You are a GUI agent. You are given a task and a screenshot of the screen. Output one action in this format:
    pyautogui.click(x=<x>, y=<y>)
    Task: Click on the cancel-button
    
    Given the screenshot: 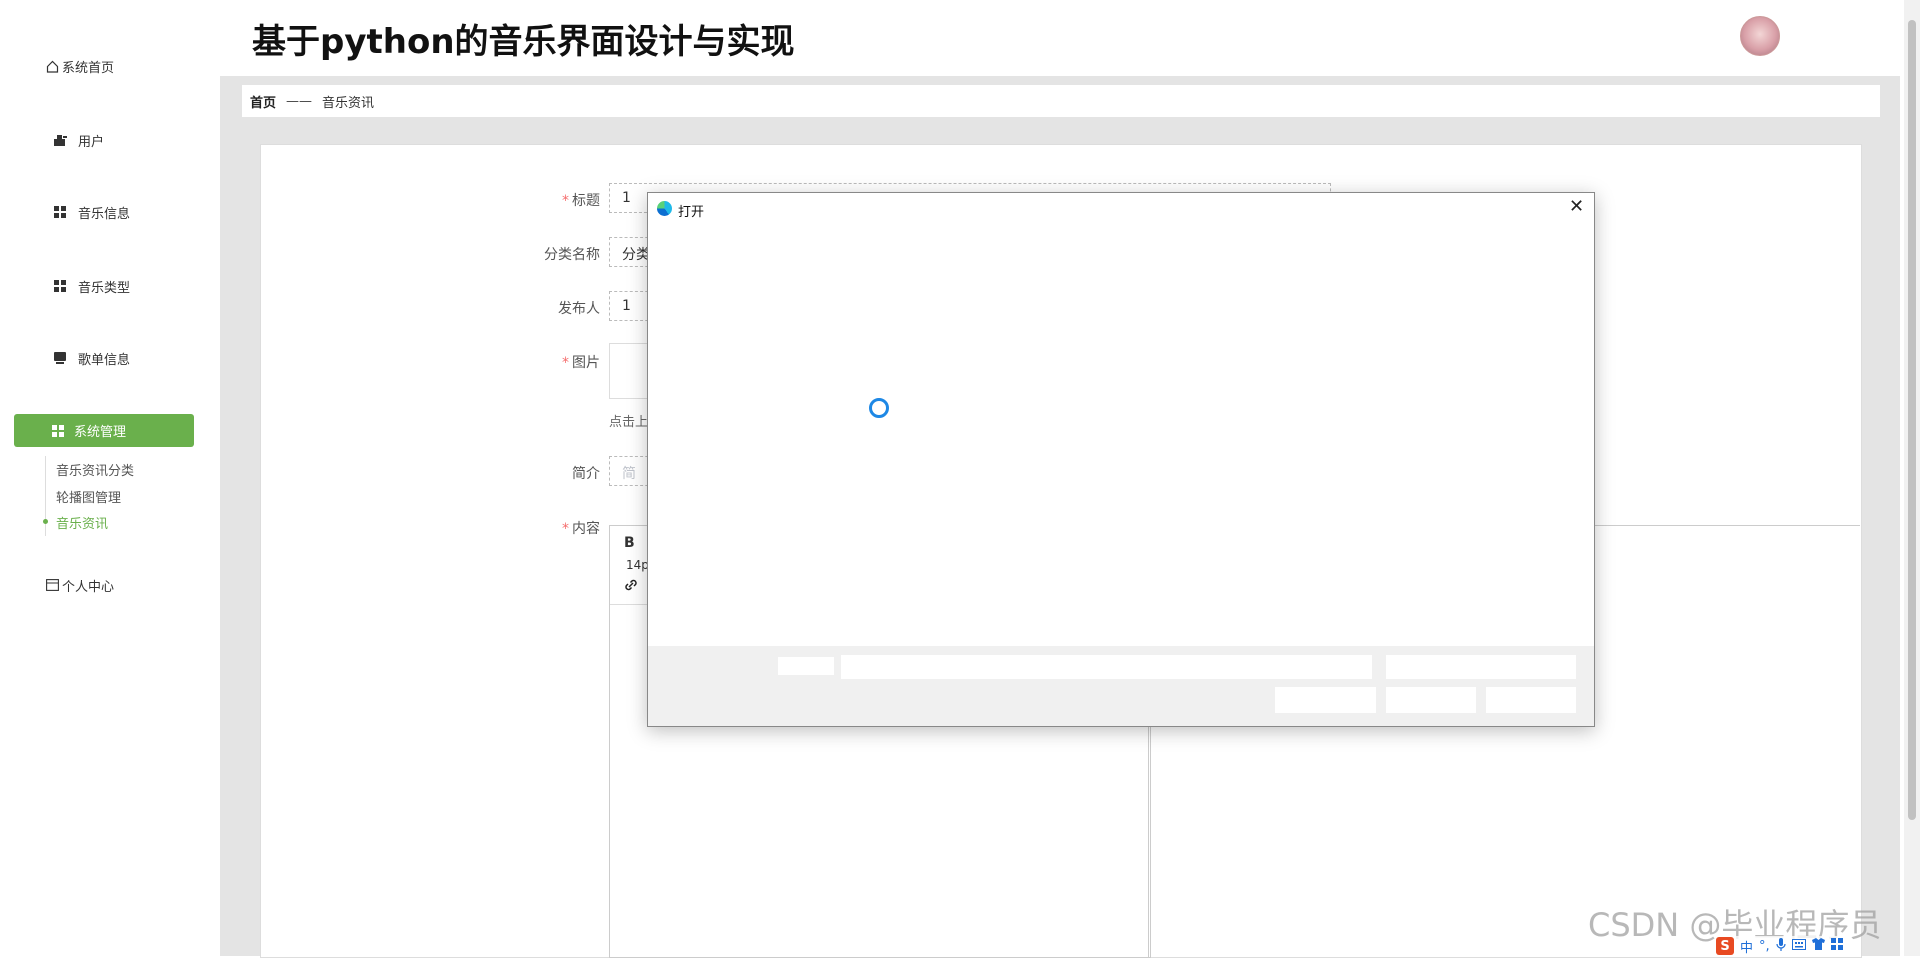 What is the action you would take?
    pyautogui.click(x=1531, y=700)
    